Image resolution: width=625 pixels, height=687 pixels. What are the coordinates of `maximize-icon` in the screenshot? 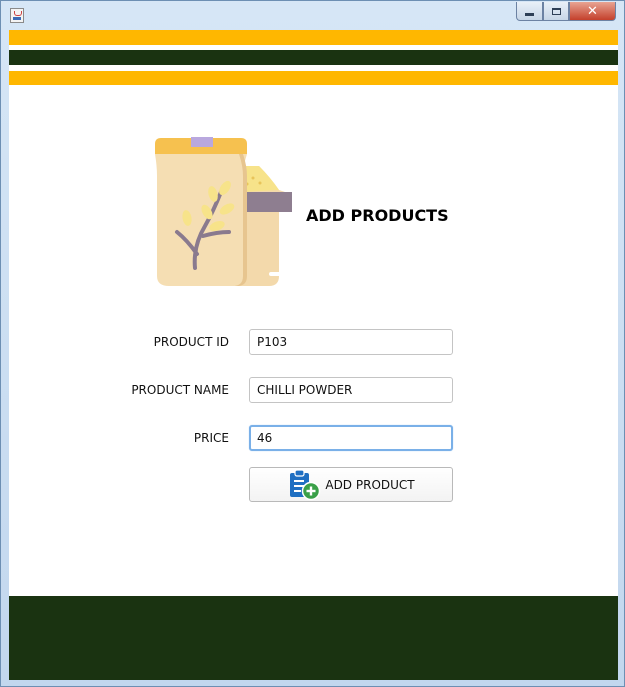 It's located at (556, 11).